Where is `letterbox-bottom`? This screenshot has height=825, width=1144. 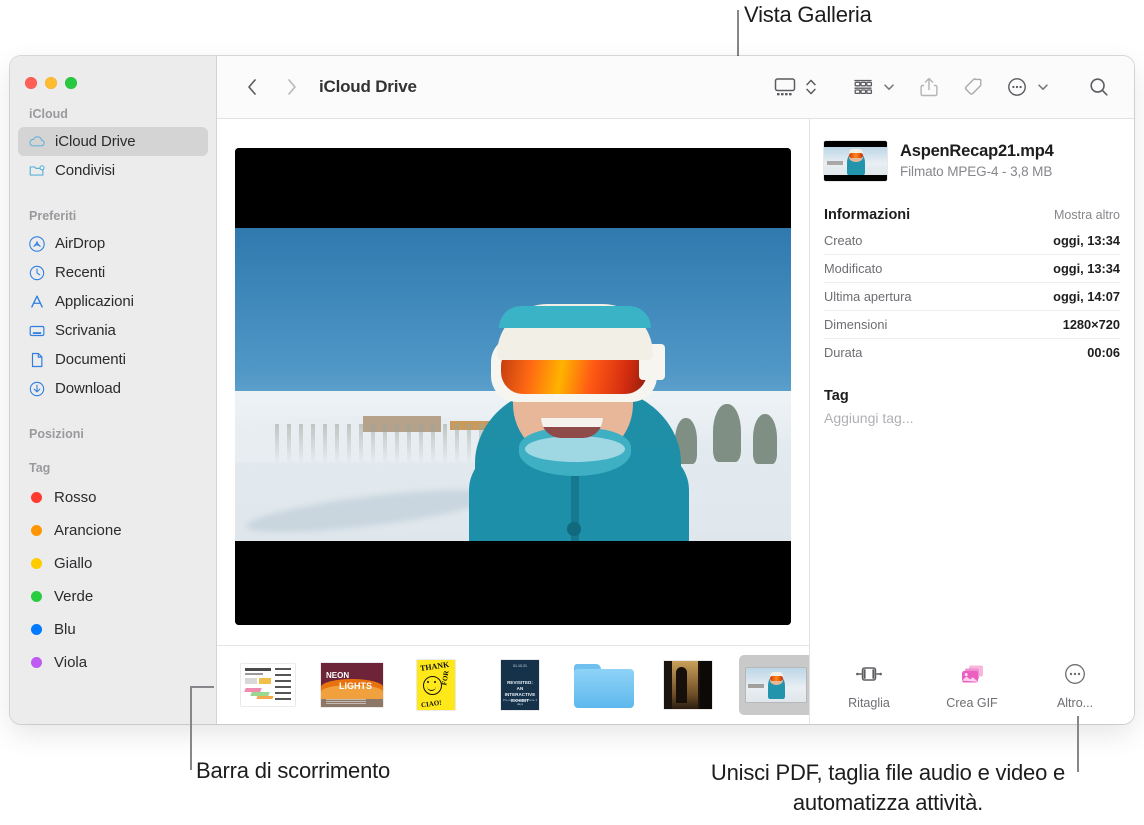
letterbox-bottom is located at coordinates (513, 582).